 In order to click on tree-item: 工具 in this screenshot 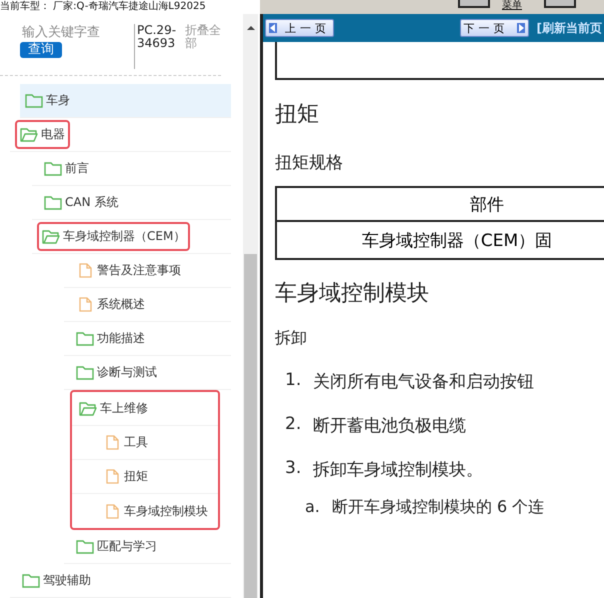, I will do `click(125, 442)`.